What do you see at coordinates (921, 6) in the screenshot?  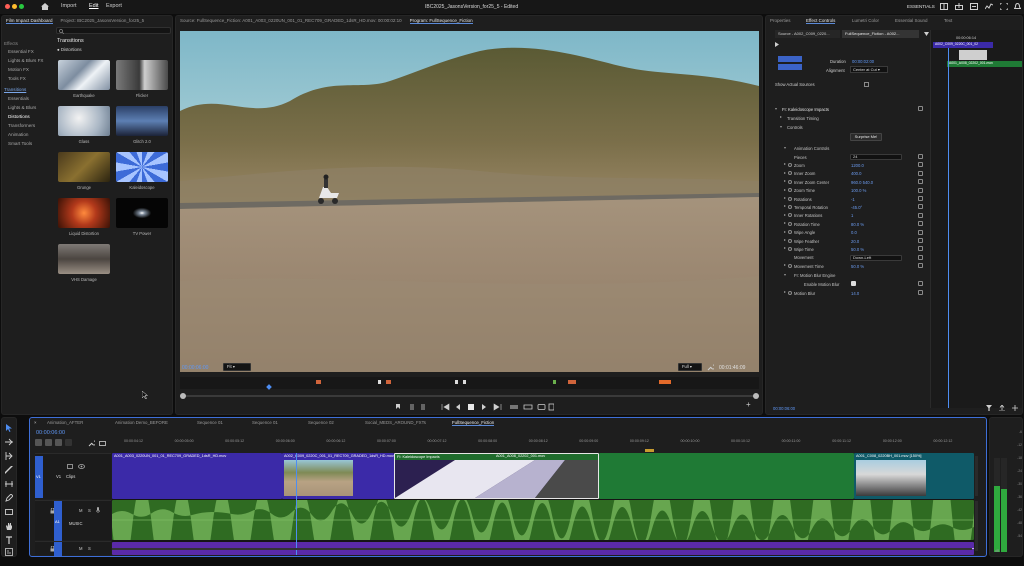 I see `workspace-label: ESSENTIALS` at bounding box center [921, 6].